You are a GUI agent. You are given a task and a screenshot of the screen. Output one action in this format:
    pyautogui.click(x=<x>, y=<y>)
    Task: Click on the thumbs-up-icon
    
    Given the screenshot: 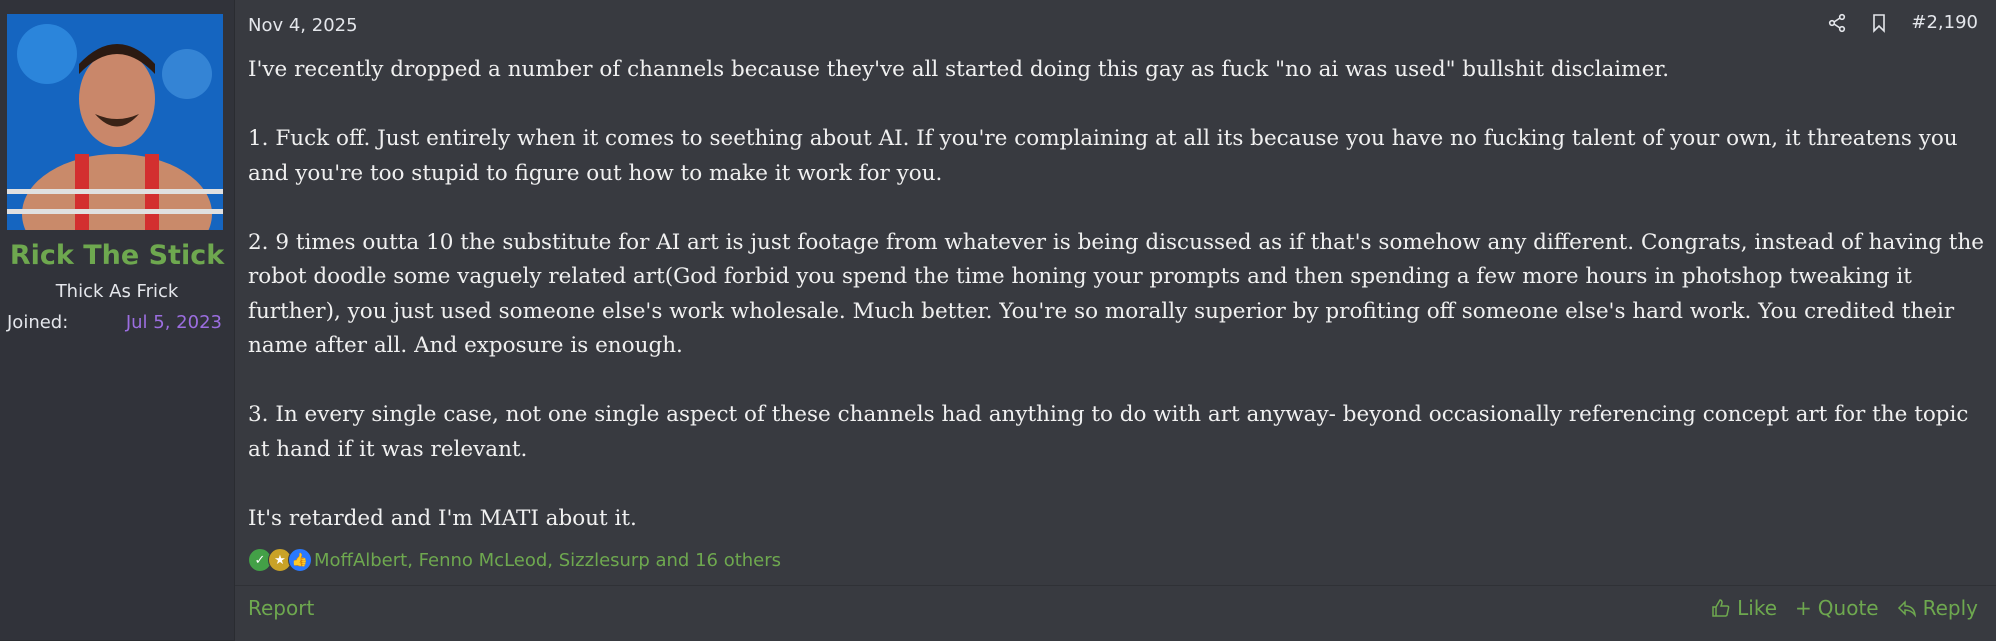 What is the action you would take?
    pyautogui.click(x=1721, y=608)
    